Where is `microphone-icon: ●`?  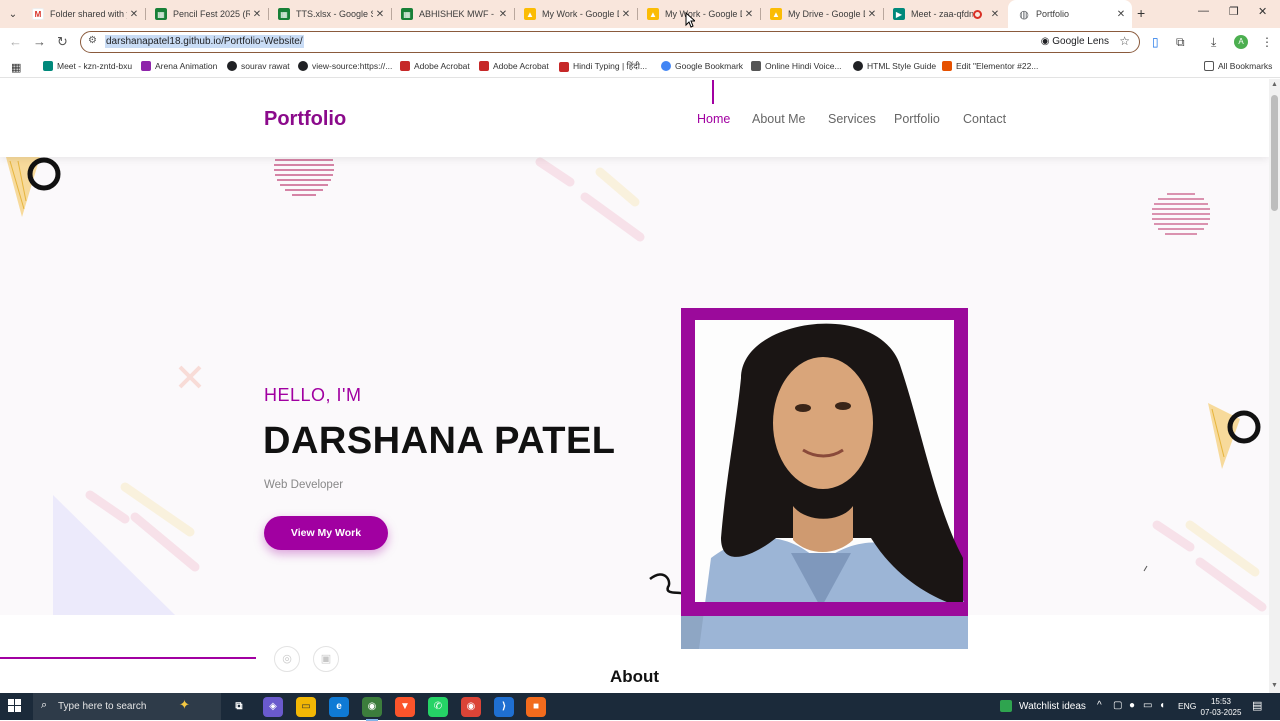
microphone-icon: ● is located at coordinates (1132, 705).